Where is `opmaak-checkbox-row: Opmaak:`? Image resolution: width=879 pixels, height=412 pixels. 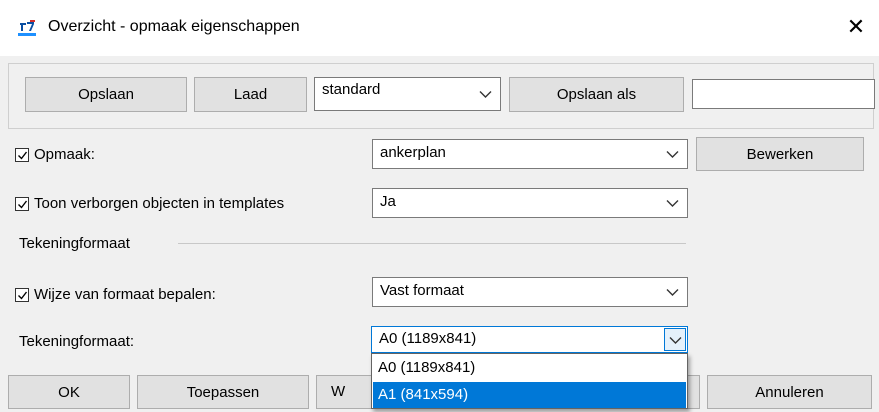
opmaak-checkbox-row: Opmaak: is located at coordinates (55, 154).